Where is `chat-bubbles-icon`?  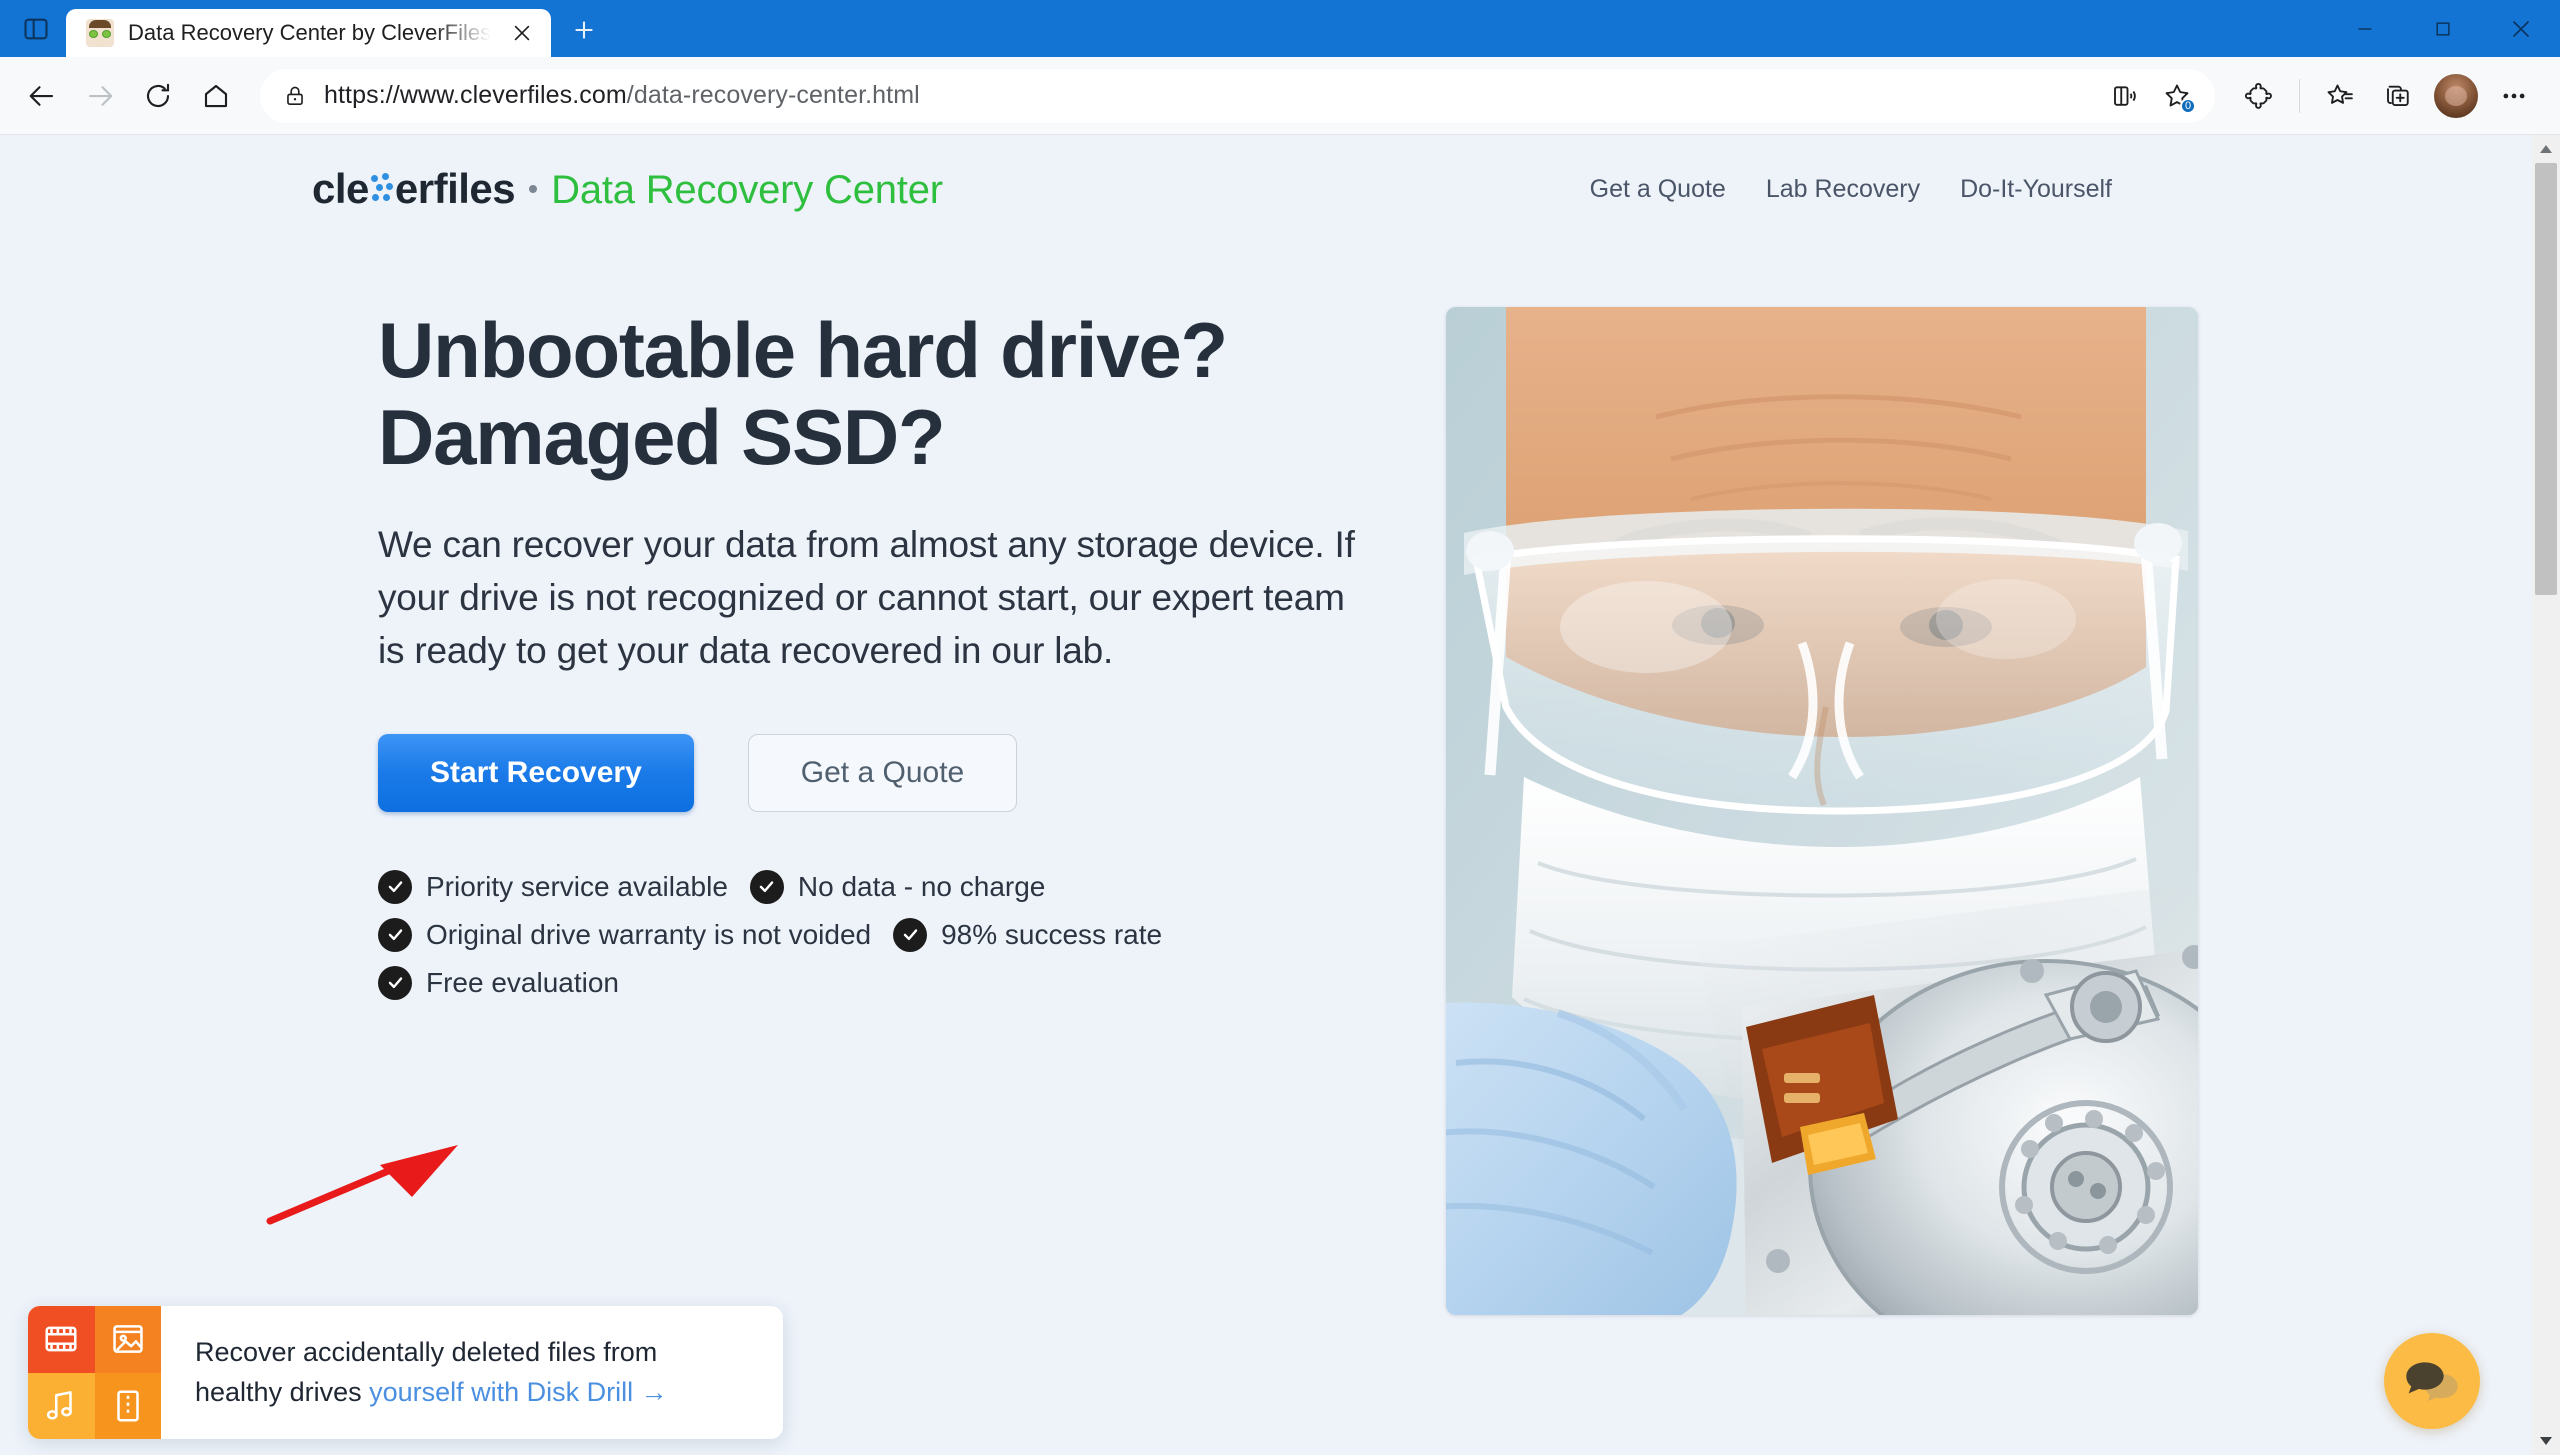 chat-bubbles-icon is located at coordinates (2432, 1382).